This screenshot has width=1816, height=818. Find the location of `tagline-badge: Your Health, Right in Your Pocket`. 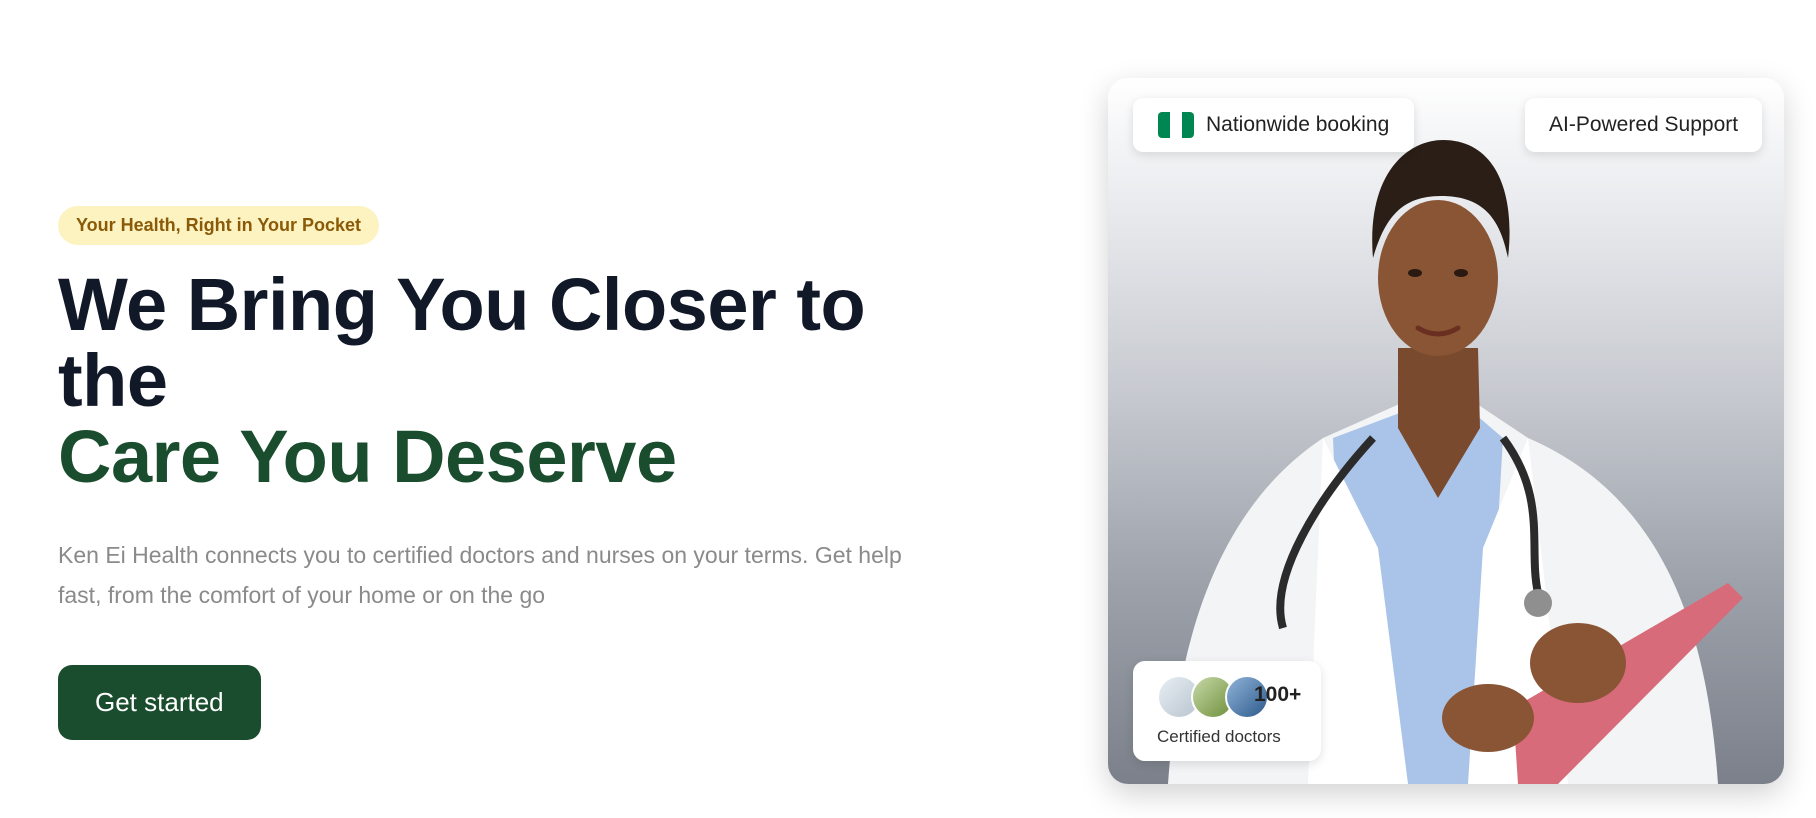

tagline-badge: Your Health, Right in Your Pocket is located at coordinates (219, 225).